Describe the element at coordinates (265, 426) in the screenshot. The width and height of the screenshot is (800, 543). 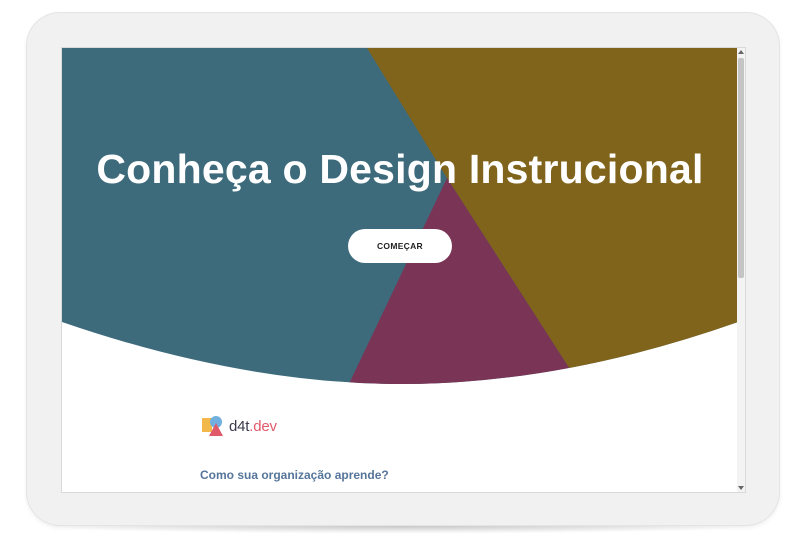
I see `brand-name-suffix: dev` at that location.